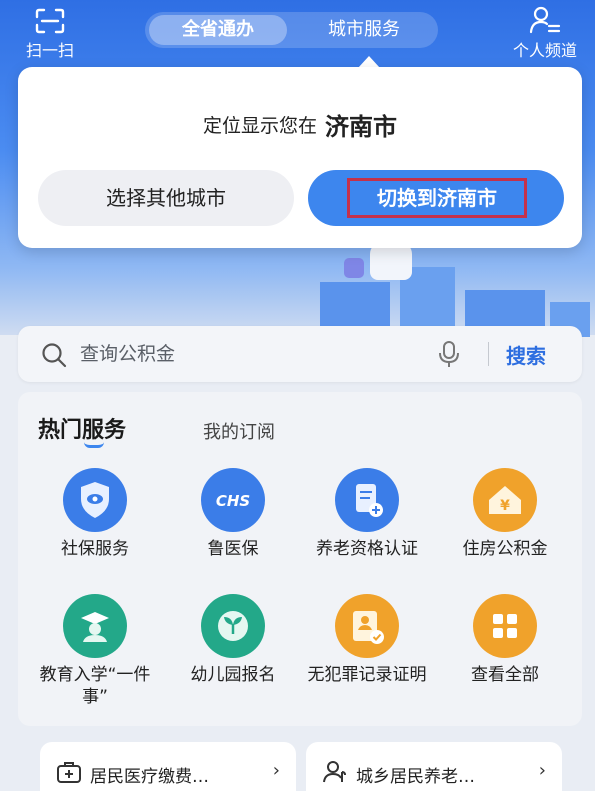  Describe the element at coordinates (95, 500) in the screenshot. I see `shield-eye-icon` at that location.